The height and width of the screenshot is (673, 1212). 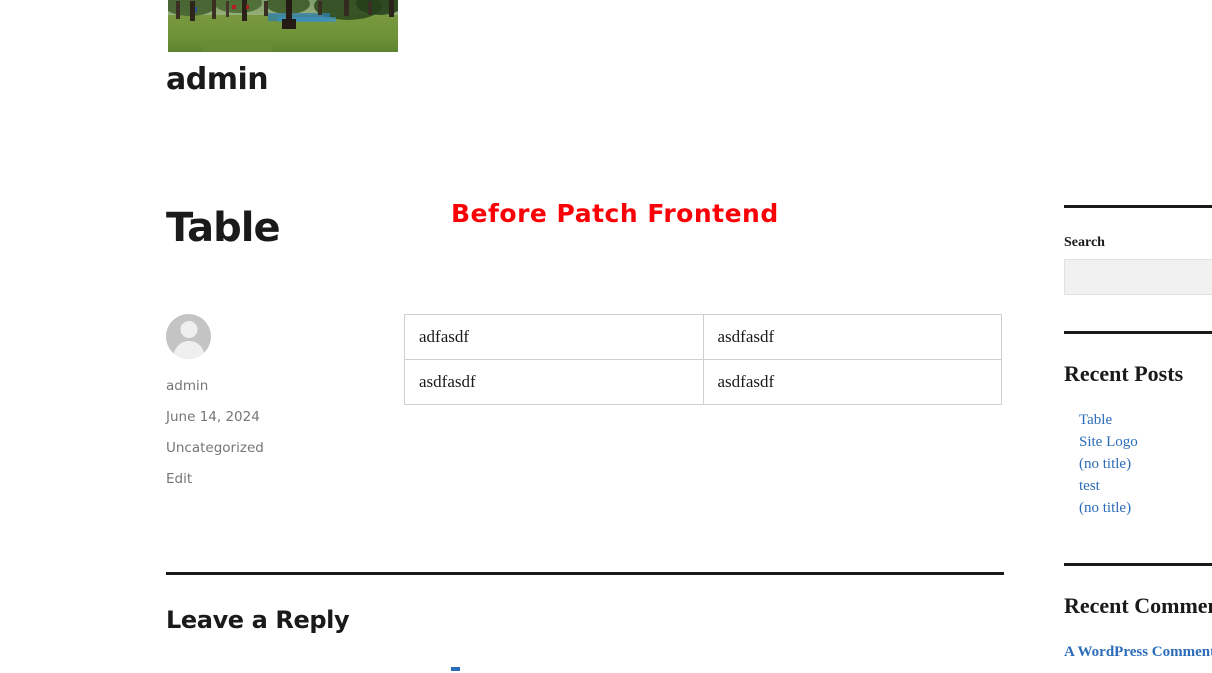 I want to click on meta-date: June 14, 2024, so click(x=273, y=418).